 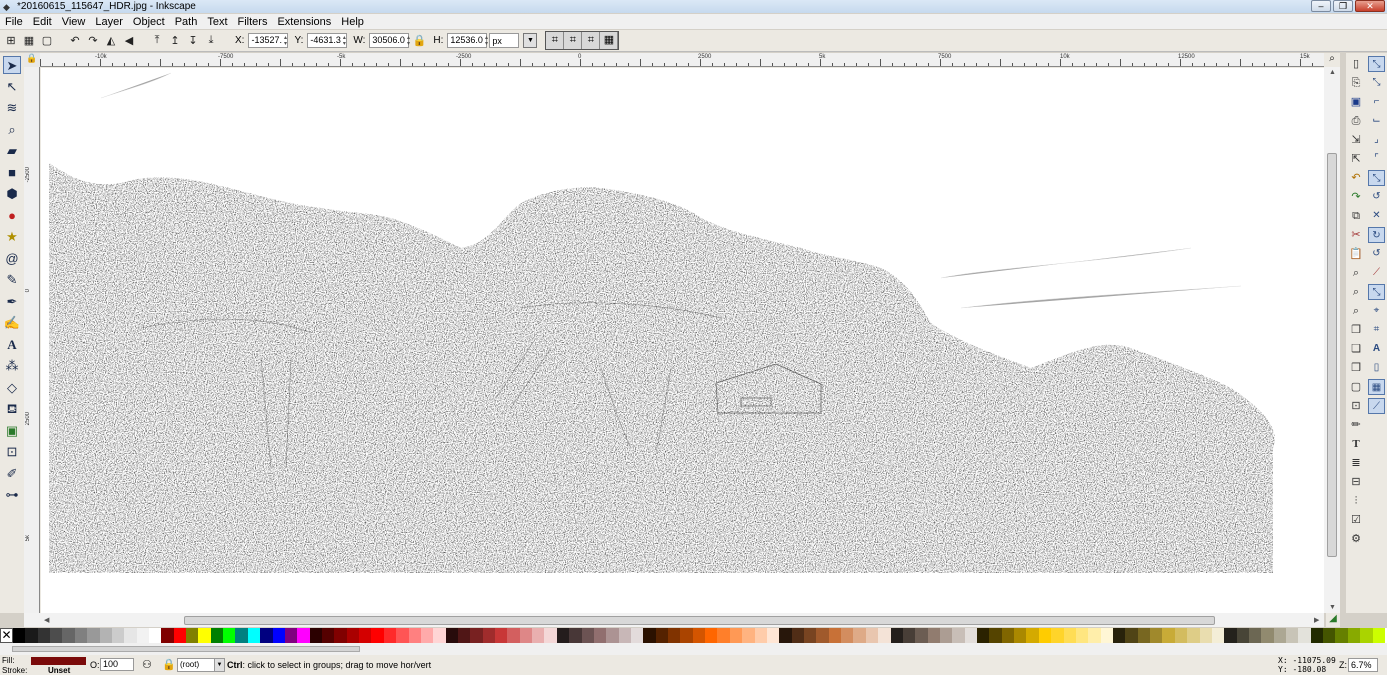 I want to click on undo-icon: ↶, so click(x=1356, y=178).